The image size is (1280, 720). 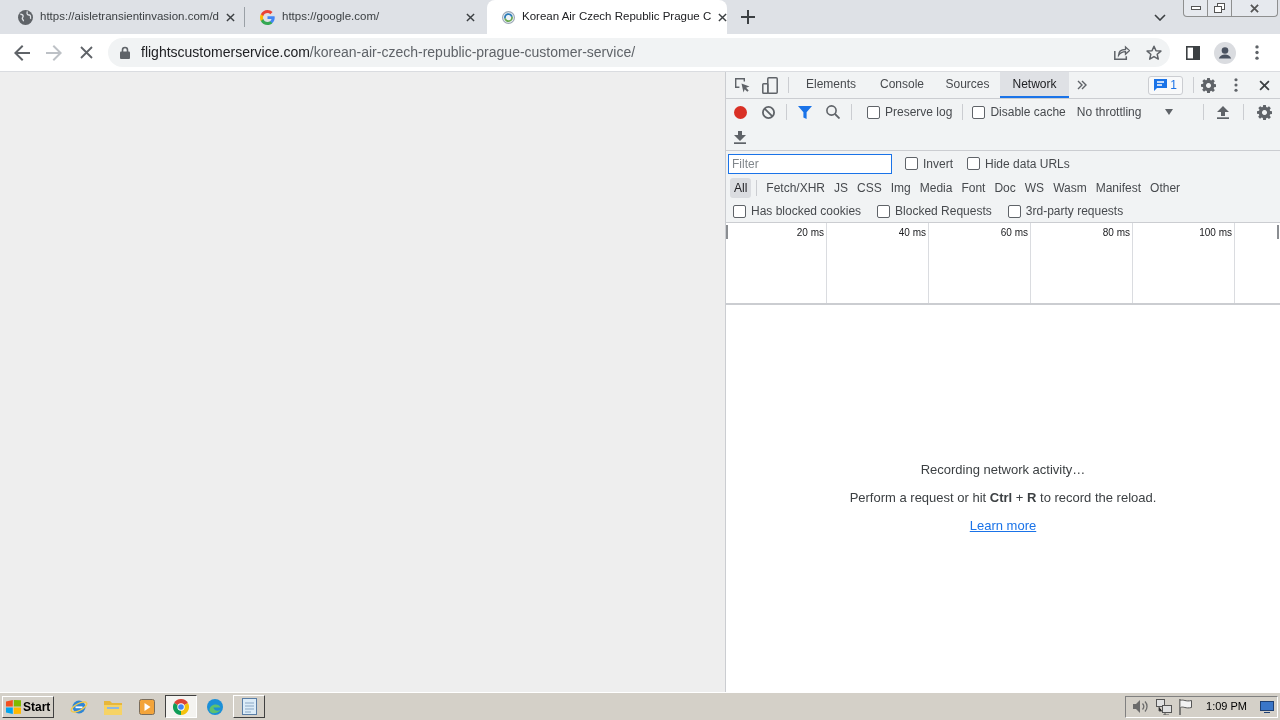 What do you see at coordinates (831, 85) in the screenshot?
I see `devtools-tab: Elements` at bounding box center [831, 85].